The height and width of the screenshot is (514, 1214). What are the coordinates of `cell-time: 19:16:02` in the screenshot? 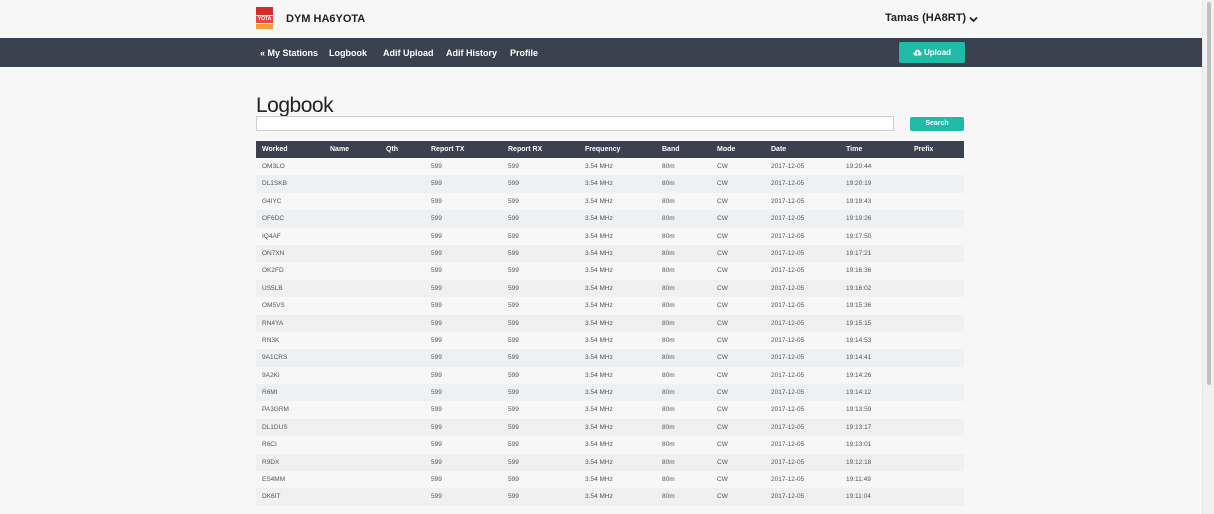 It's located at (859, 288).